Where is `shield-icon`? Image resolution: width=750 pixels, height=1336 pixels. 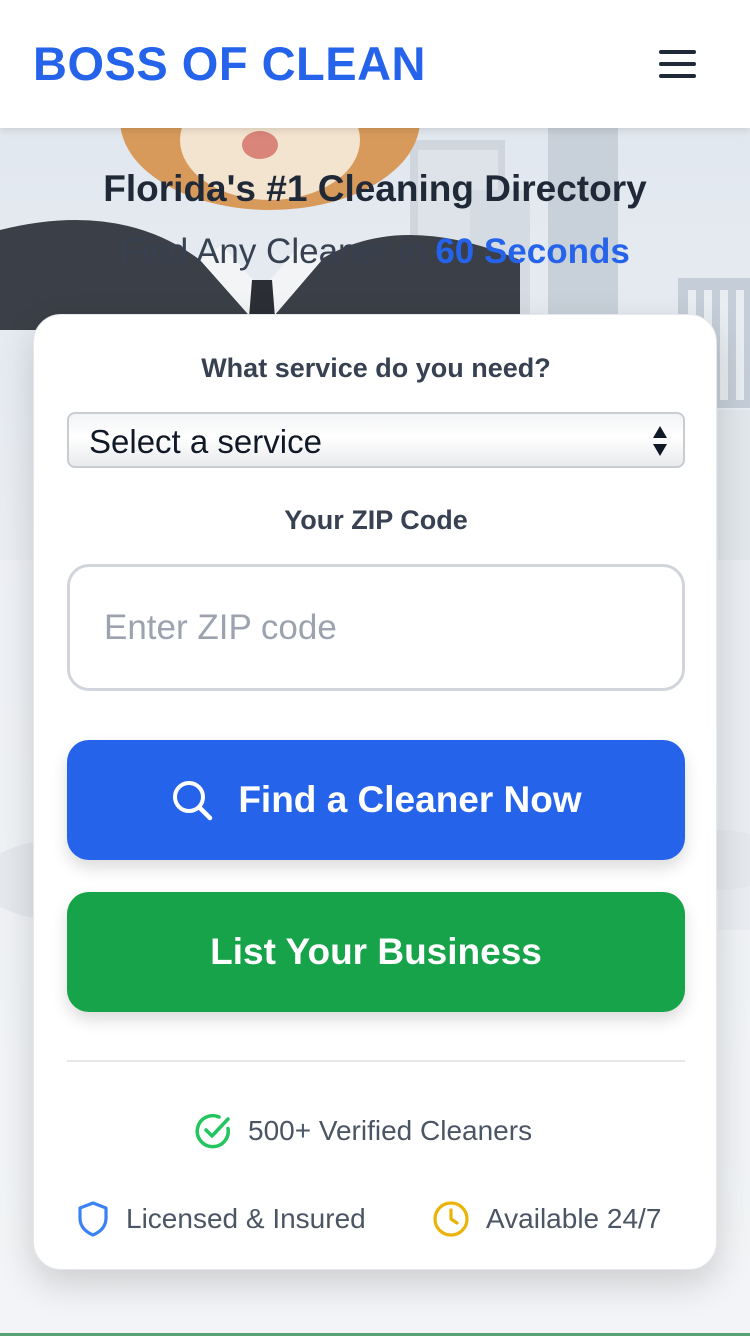 shield-icon is located at coordinates (93, 1219).